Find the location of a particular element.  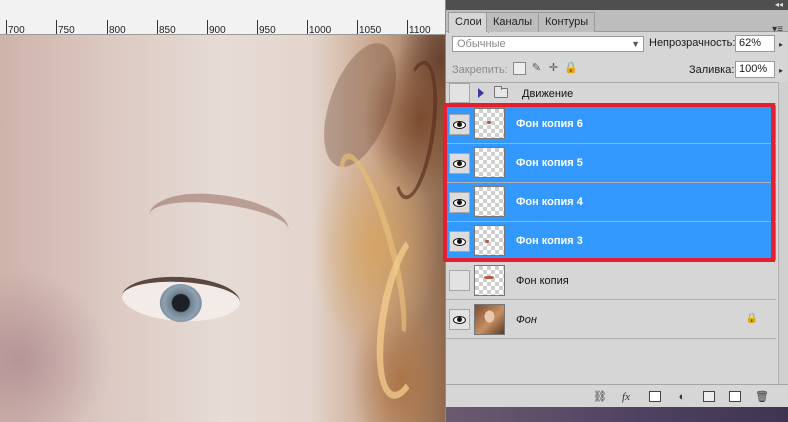

opacity-input: 62% is located at coordinates (755, 43).